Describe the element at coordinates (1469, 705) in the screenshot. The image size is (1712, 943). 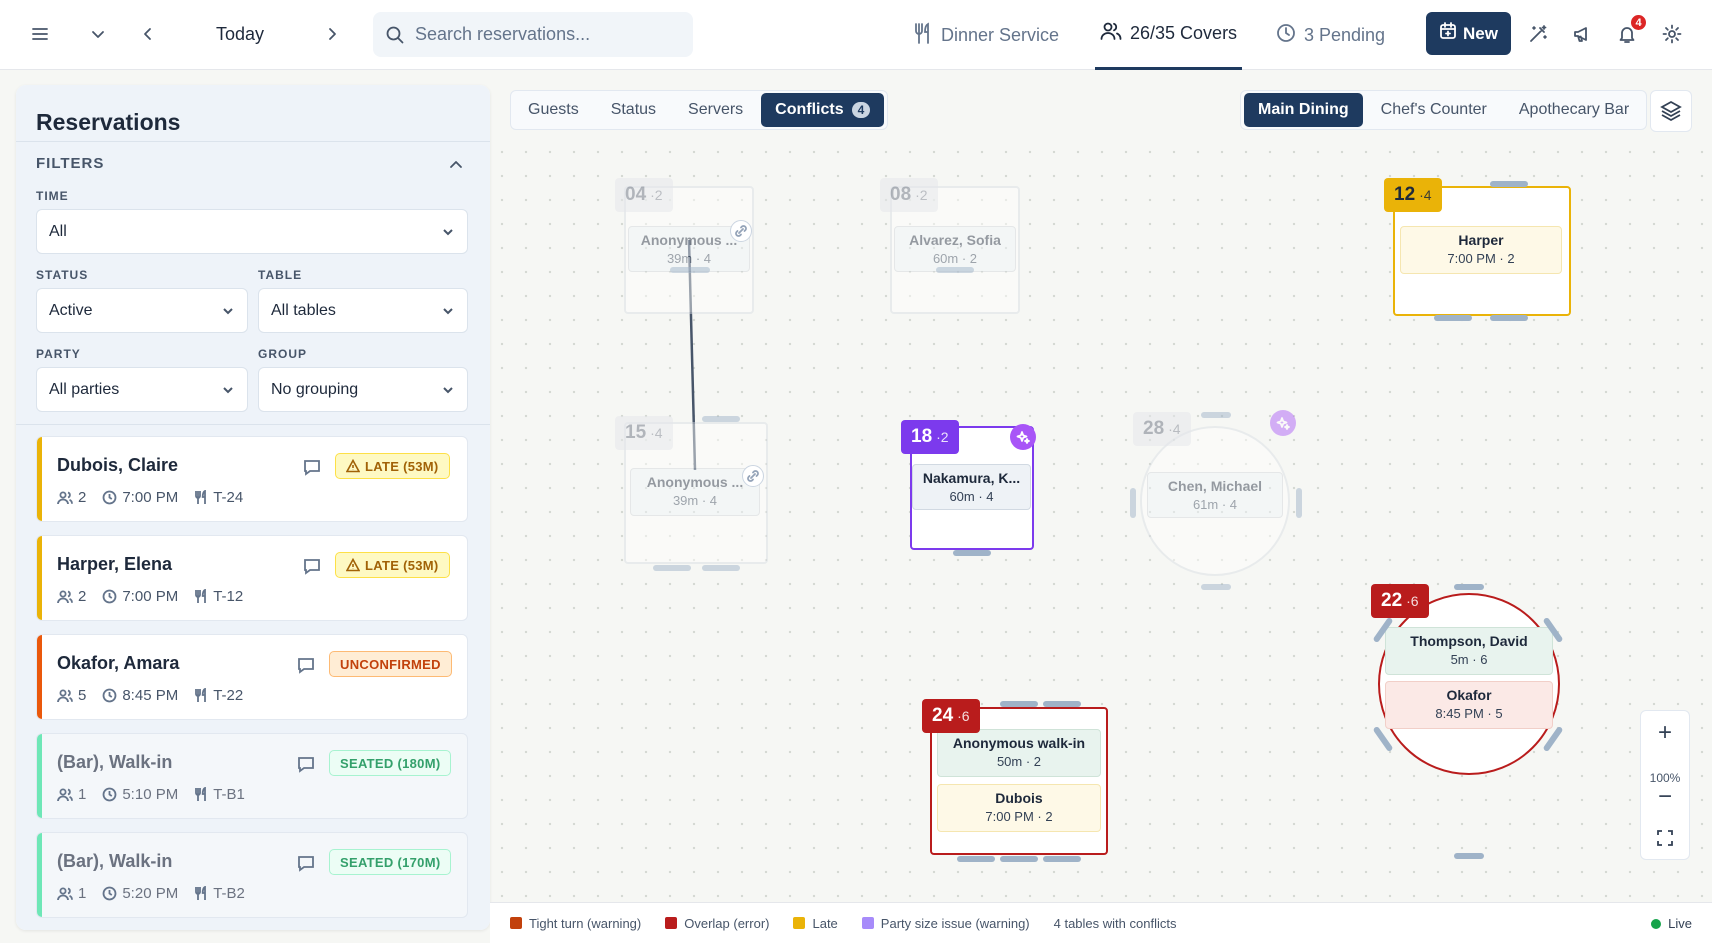
I see `reservation-chip: Okafor 8:45 PM · 5` at that location.